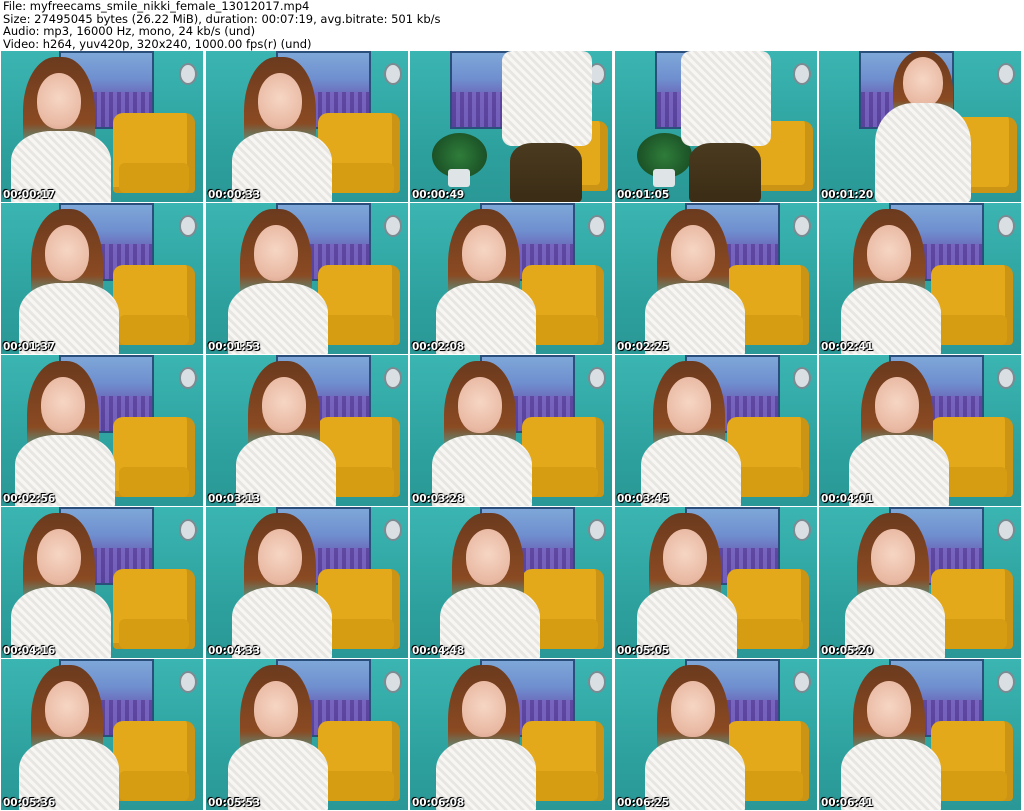 This screenshot has width=1024, height=811. Describe the element at coordinates (847, 499) in the screenshot. I see `frame-timestamp: 00:04:01` at that location.